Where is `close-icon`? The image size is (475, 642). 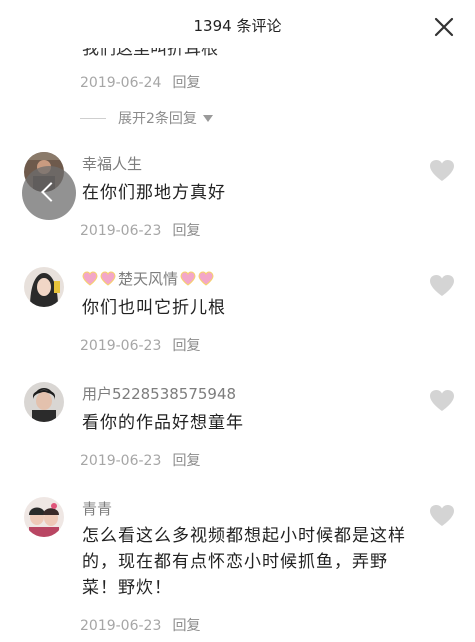 close-icon is located at coordinates (444, 27).